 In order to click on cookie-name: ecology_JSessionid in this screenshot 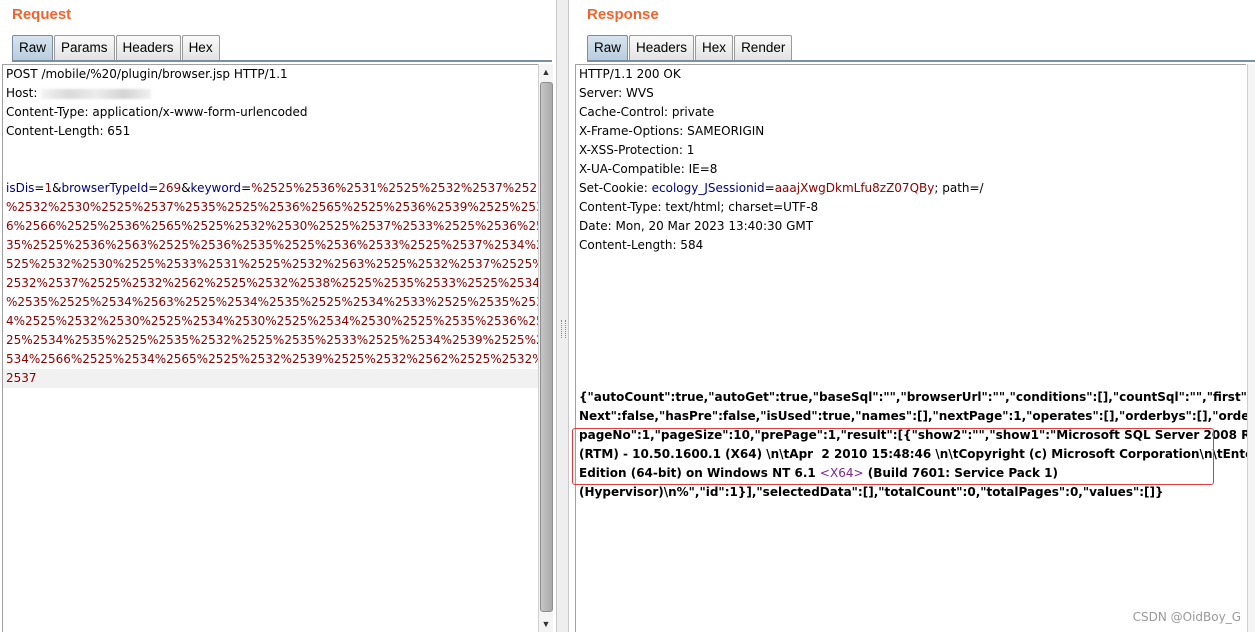, I will do `click(708, 188)`.